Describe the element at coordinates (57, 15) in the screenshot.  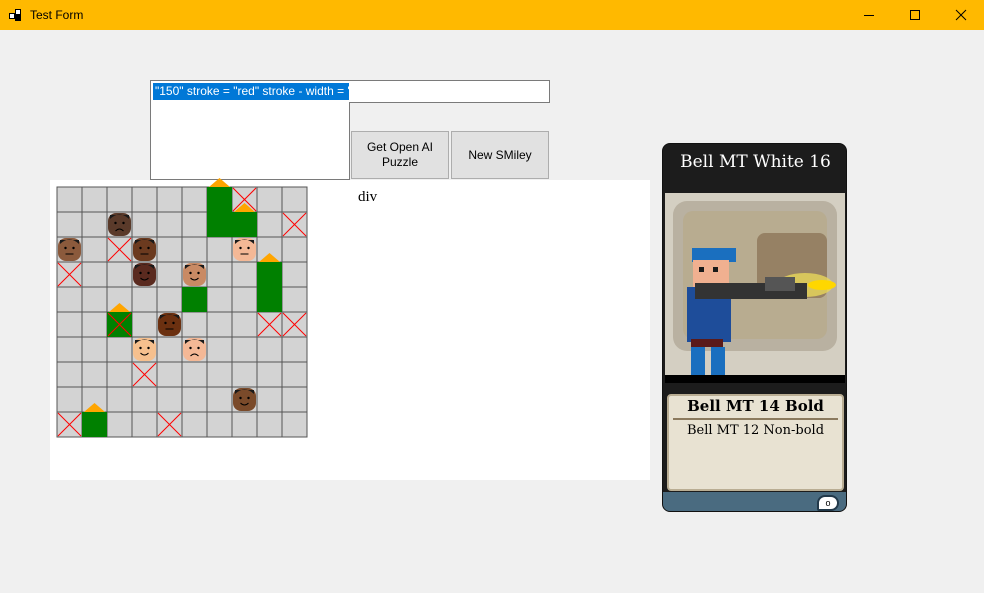
I see `window-title: Test Form` at that location.